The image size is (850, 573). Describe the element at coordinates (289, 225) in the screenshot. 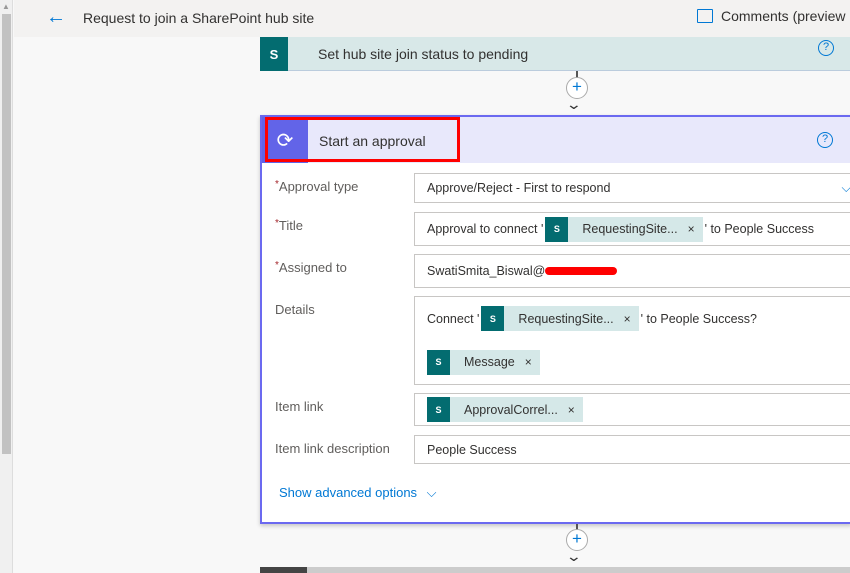

I see `label-title: *Title` at that location.